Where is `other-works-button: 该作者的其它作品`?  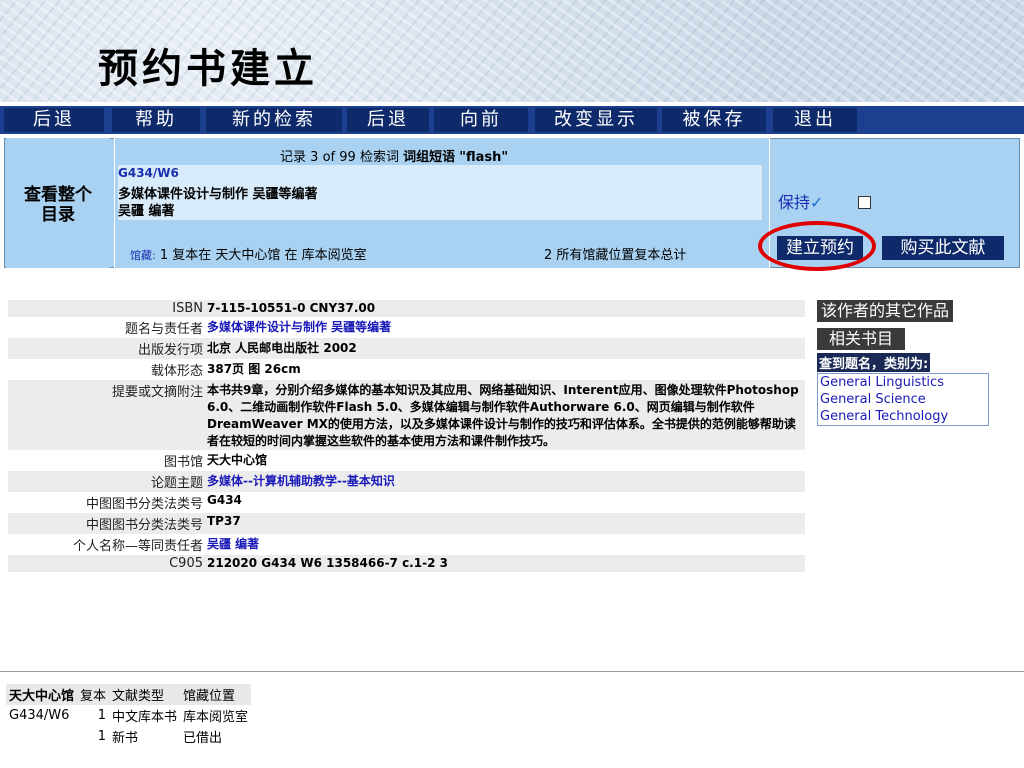
other-works-button: 该作者的其它作品 is located at coordinates (885, 311).